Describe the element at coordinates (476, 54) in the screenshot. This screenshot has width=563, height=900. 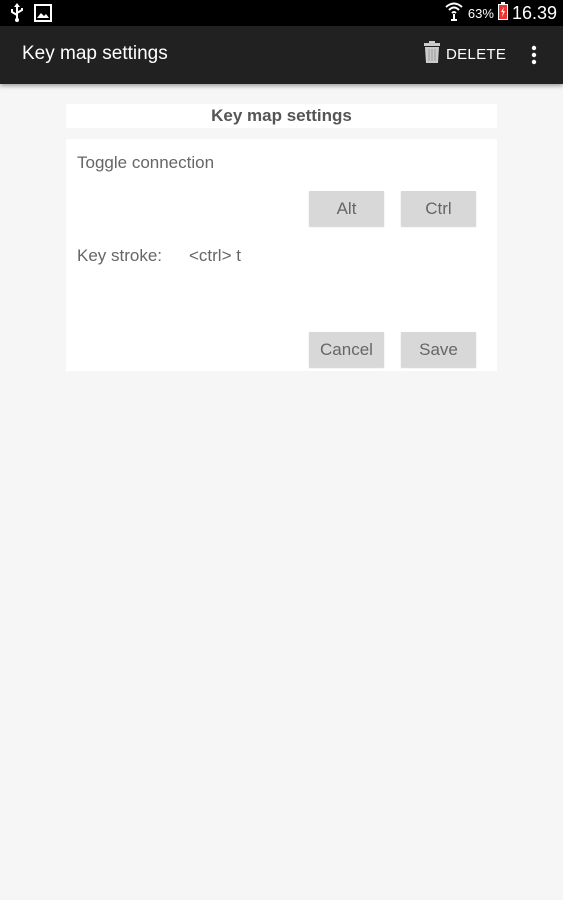
I see `delete-label: DELETE` at that location.